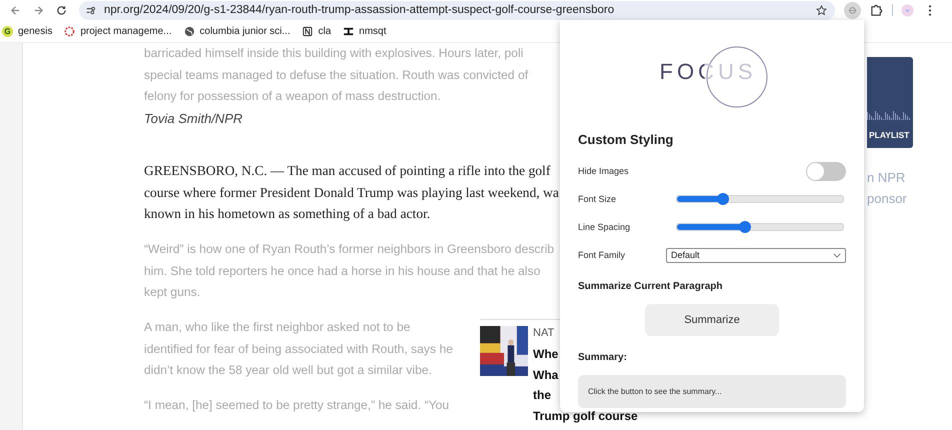  What do you see at coordinates (603, 357) in the screenshot?
I see `summary-label: Summary:` at bounding box center [603, 357].